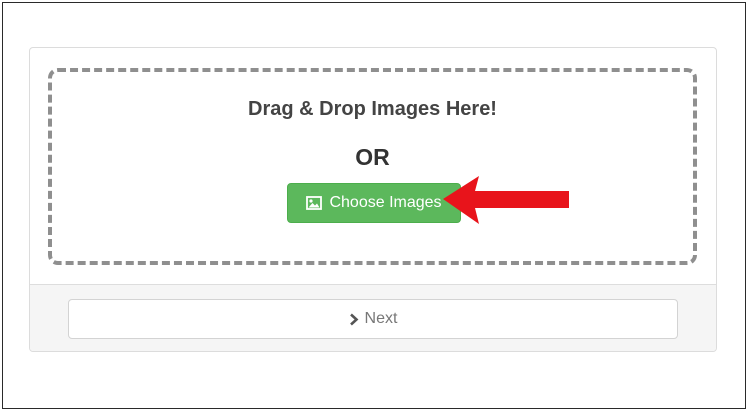 The image size is (750, 413). I want to click on or-separator: OR, so click(372, 157).